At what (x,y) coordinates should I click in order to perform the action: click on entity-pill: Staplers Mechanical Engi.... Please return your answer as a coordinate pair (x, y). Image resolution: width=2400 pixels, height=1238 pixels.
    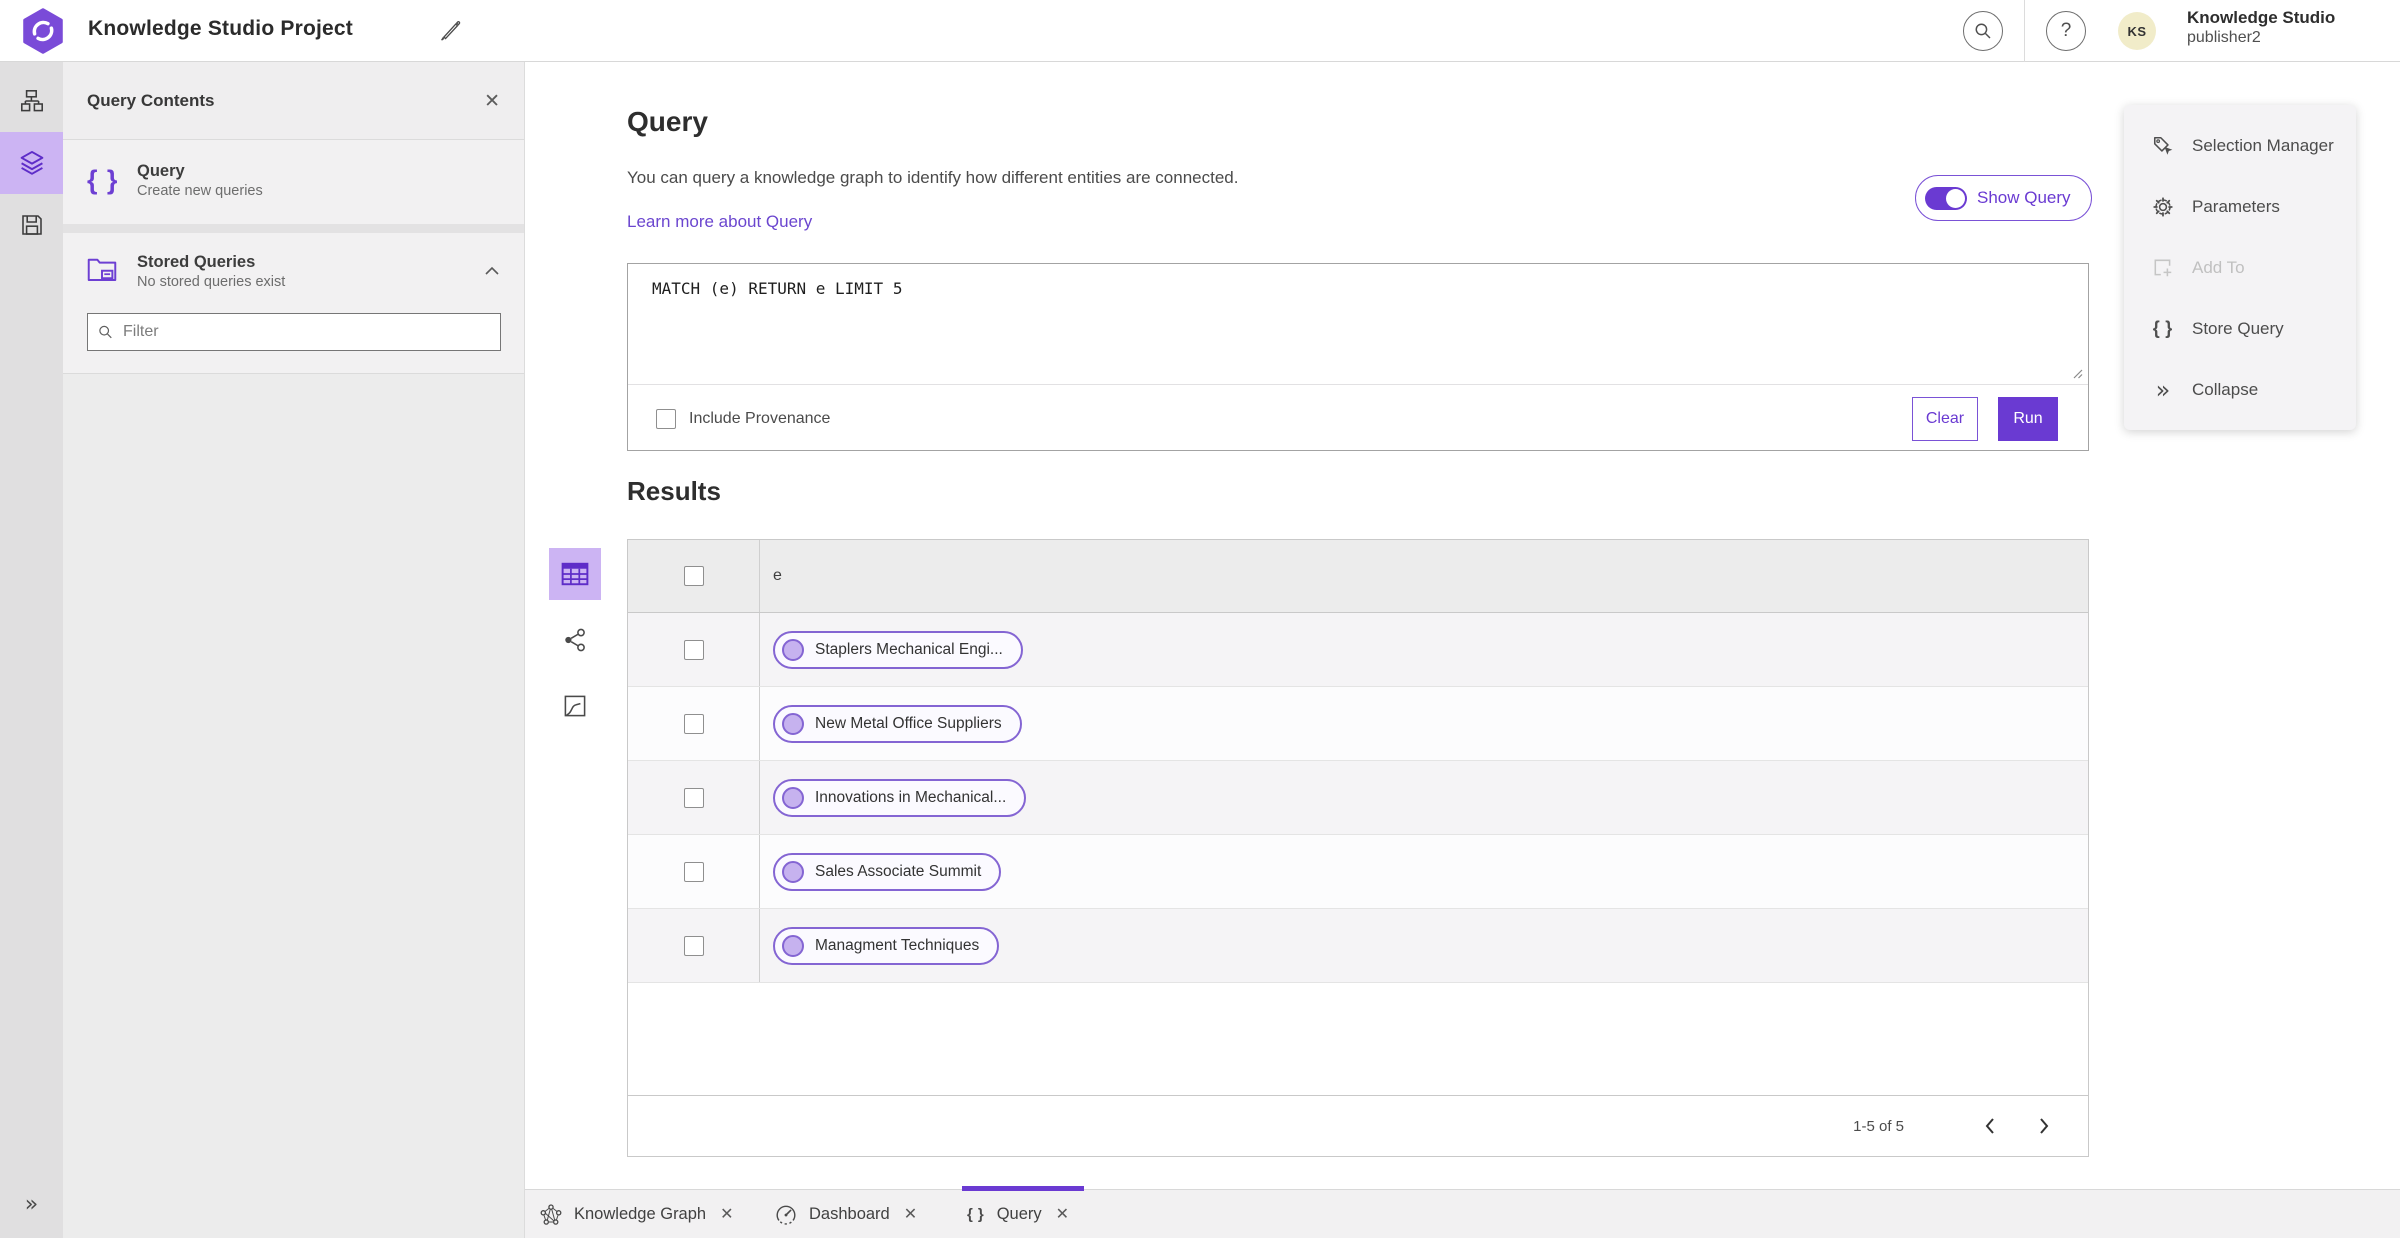
    Looking at the image, I should click on (898, 649).